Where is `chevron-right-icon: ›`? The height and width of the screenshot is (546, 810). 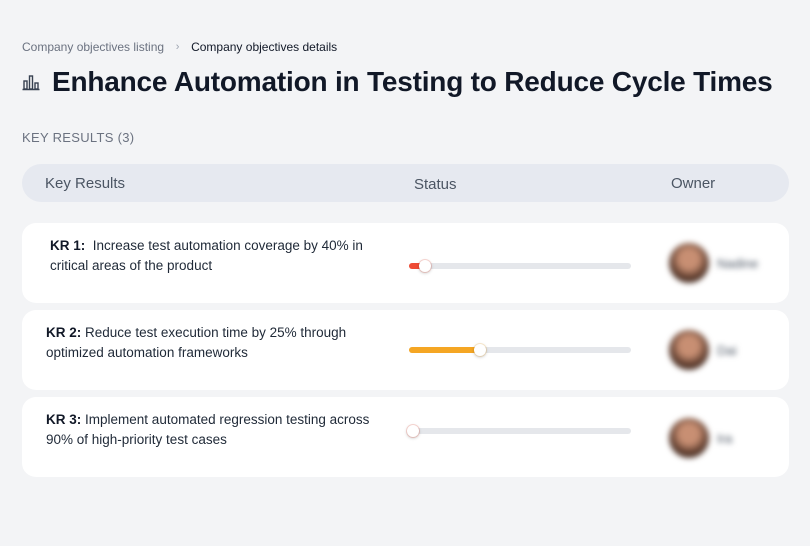
chevron-right-icon: › is located at coordinates (177, 47).